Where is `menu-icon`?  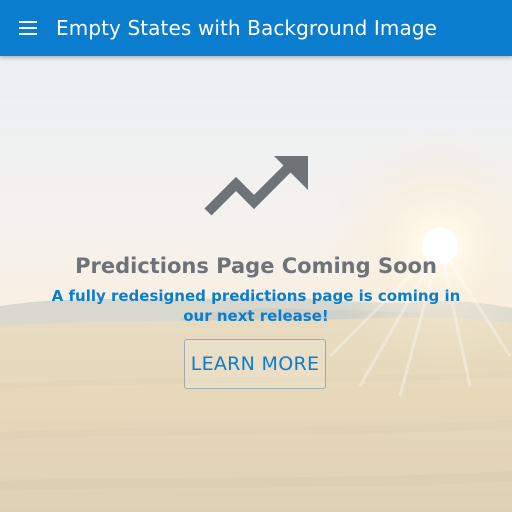
menu-icon is located at coordinates (28, 28).